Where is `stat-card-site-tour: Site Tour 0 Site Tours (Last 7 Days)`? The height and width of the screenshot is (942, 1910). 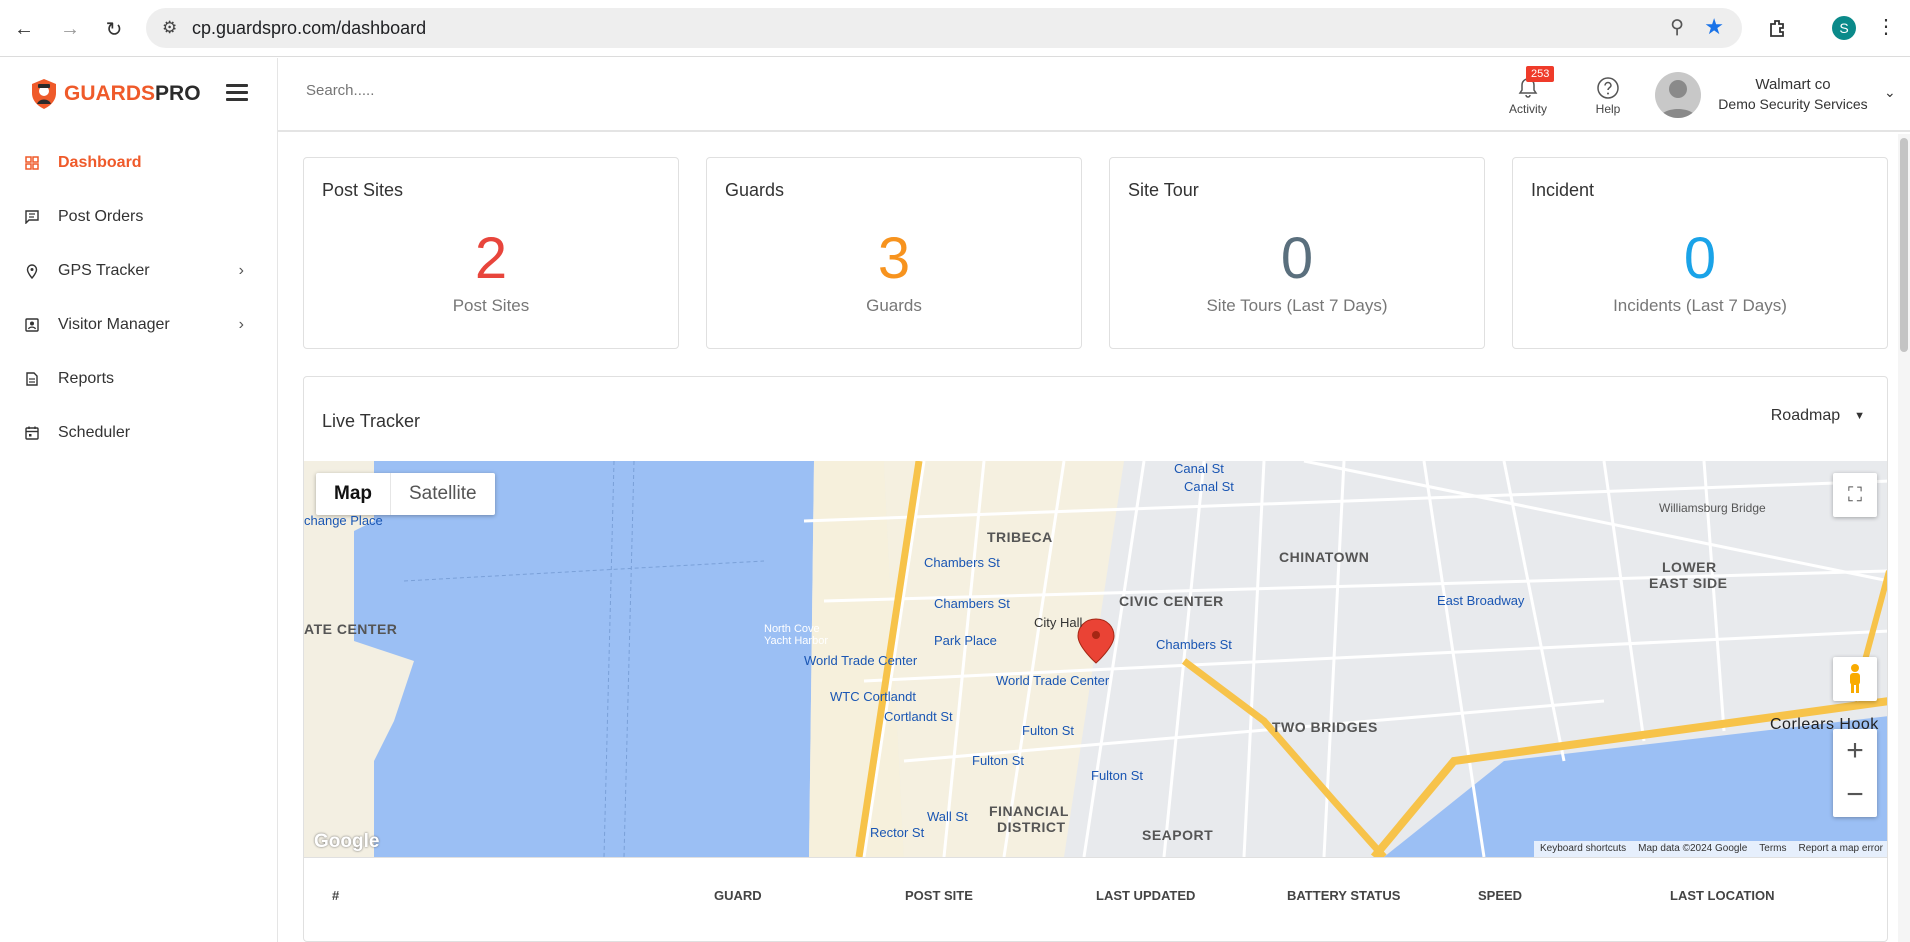
stat-card-site-tour: Site Tour 0 Site Tours (Last 7 Days) is located at coordinates (1297, 253).